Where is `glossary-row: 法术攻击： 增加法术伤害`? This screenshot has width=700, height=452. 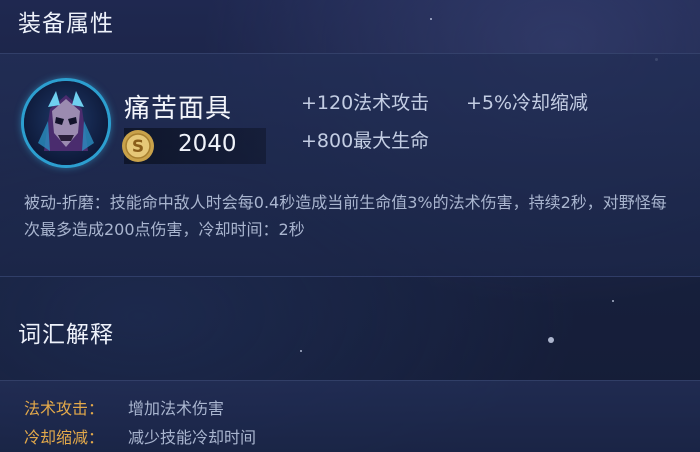
glossary-row: 法术攻击： 增加法术伤害 is located at coordinates (124, 407).